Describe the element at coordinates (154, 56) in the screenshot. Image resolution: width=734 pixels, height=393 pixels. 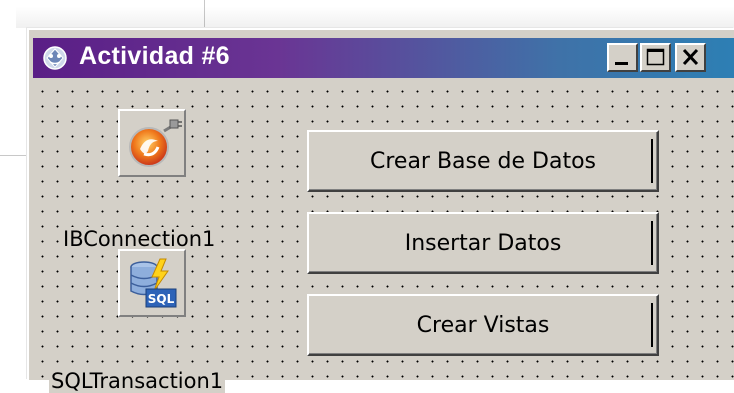
I see `window-title: Actividad #6` at that location.